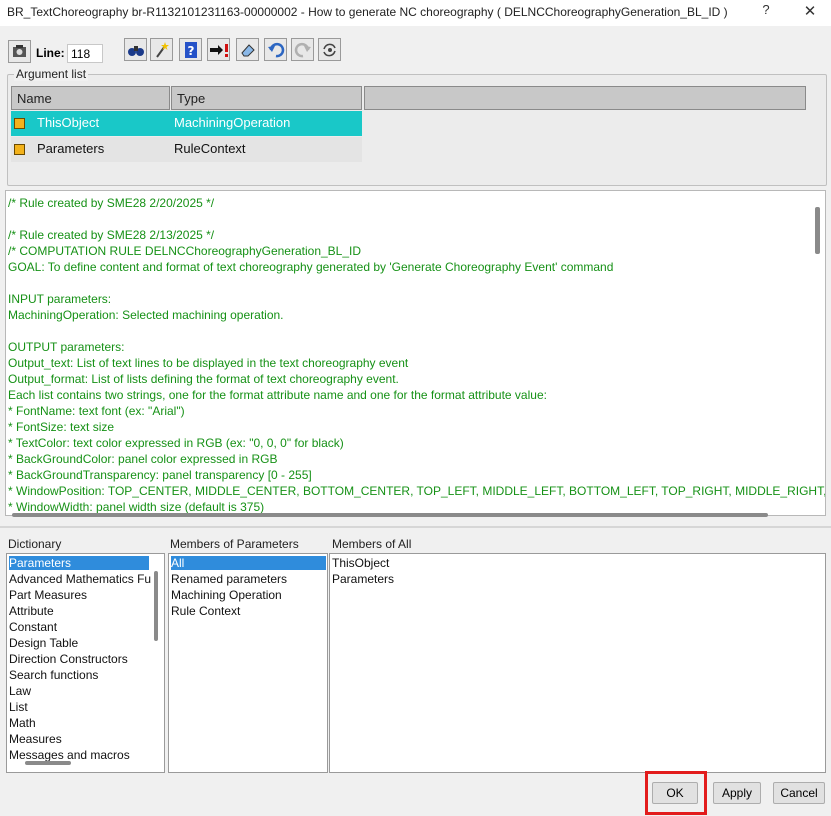 The image size is (831, 816). What do you see at coordinates (90, 98) in the screenshot?
I see `column-header-name: Name` at bounding box center [90, 98].